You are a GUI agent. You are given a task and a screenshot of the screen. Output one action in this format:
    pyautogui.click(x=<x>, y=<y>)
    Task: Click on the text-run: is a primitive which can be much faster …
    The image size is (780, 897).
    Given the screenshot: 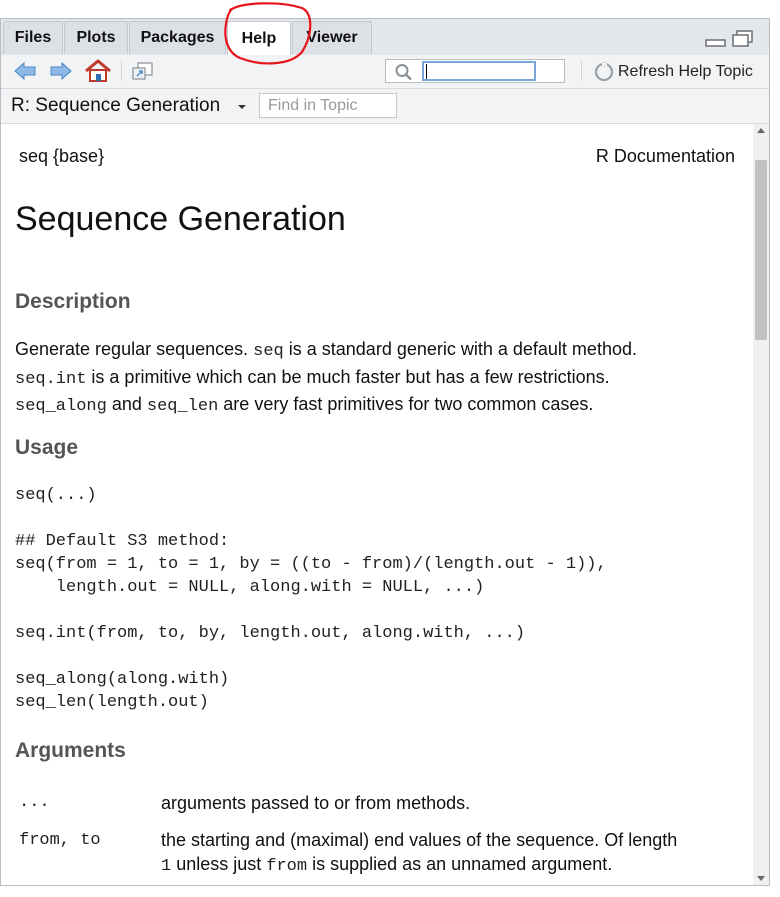 What is the action you would take?
    pyautogui.click(x=348, y=376)
    